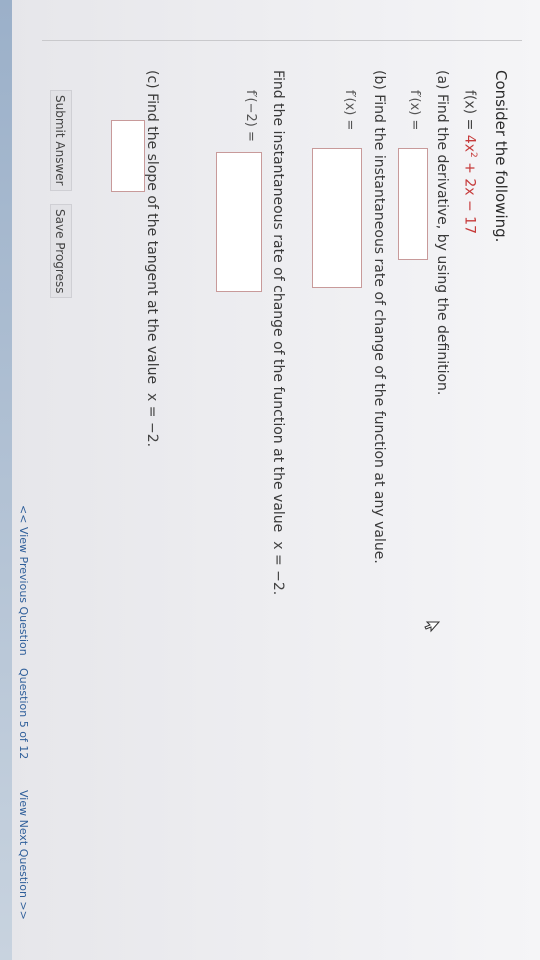  Describe the element at coordinates (432, 627) in the screenshot. I see `mouse-pointer-icon` at that location.